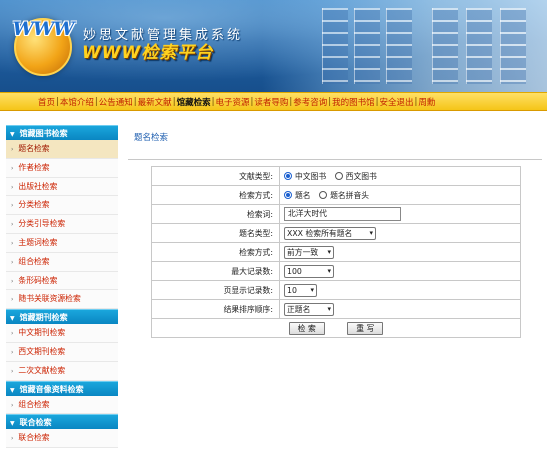 Image resolution: width=547 pixels, height=466 pixels. I want to click on sidebar-item: › 条形码检索, so click(62, 281).